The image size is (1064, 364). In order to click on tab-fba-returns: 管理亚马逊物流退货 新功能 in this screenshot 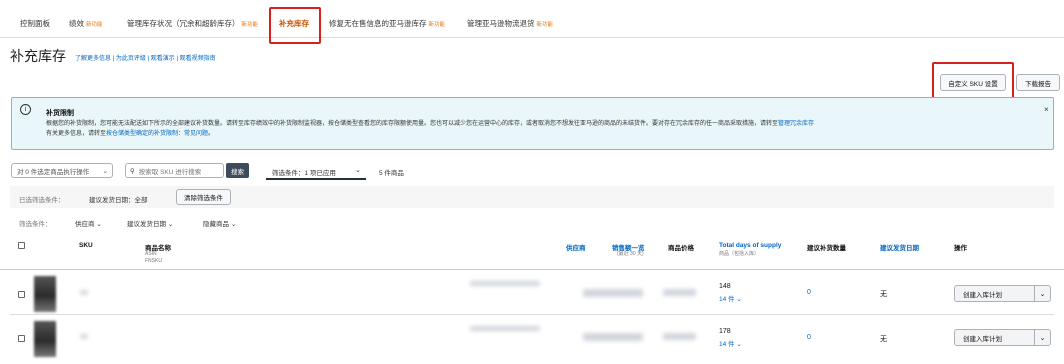, I will do `click(510, 23)`.